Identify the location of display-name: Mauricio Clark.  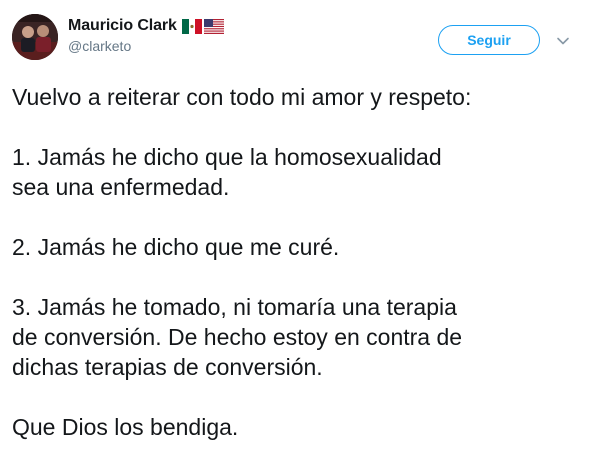
(122, 26).